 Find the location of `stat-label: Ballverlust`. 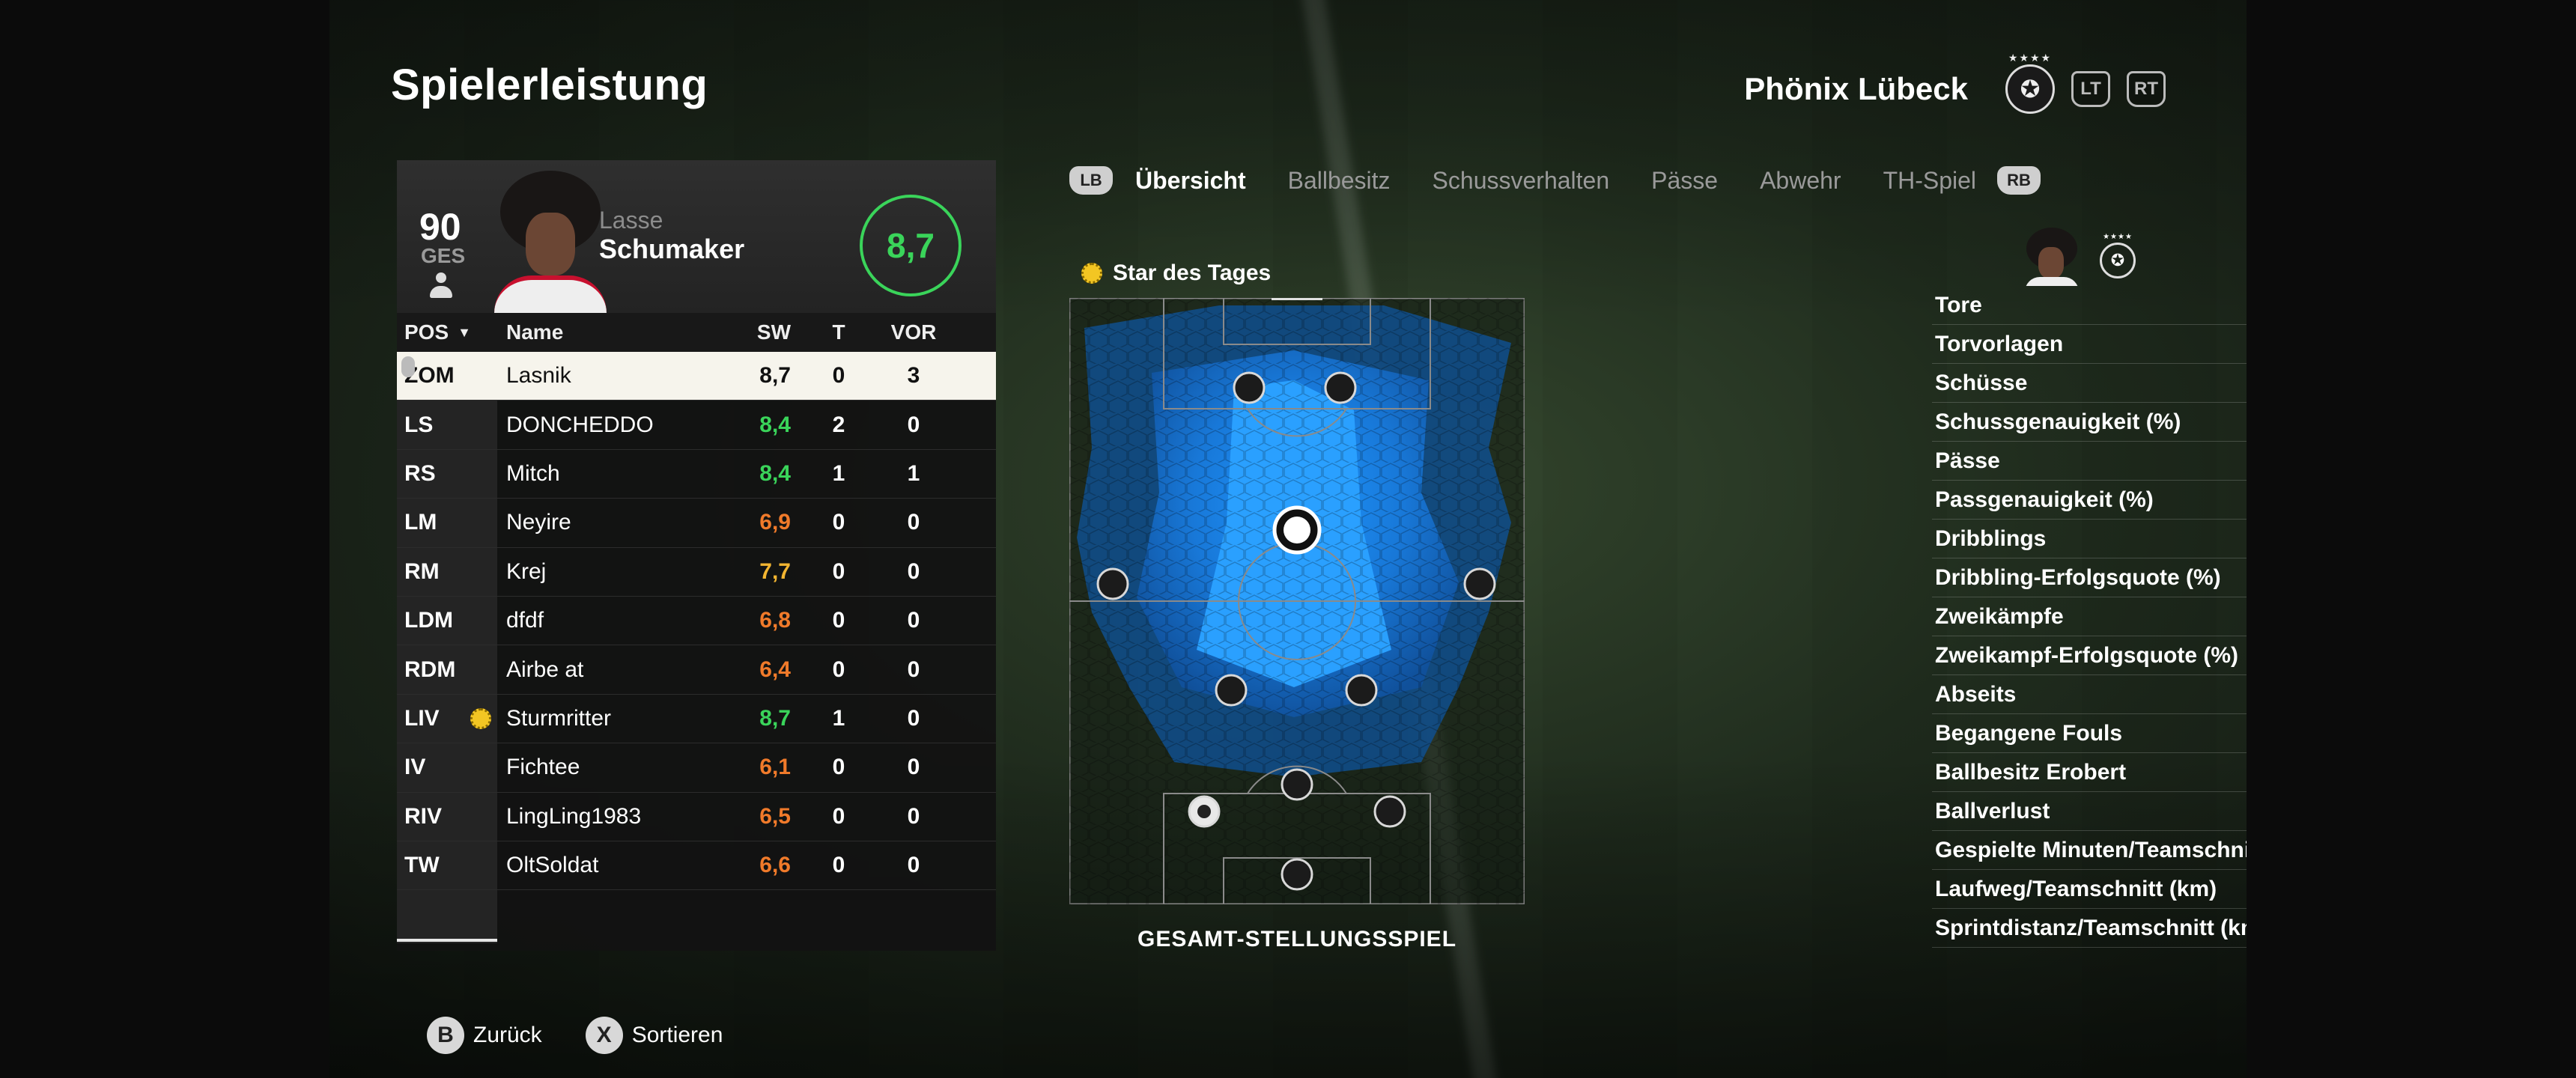

stat-label: Ballverlust is located at coordinates (1992, 810).